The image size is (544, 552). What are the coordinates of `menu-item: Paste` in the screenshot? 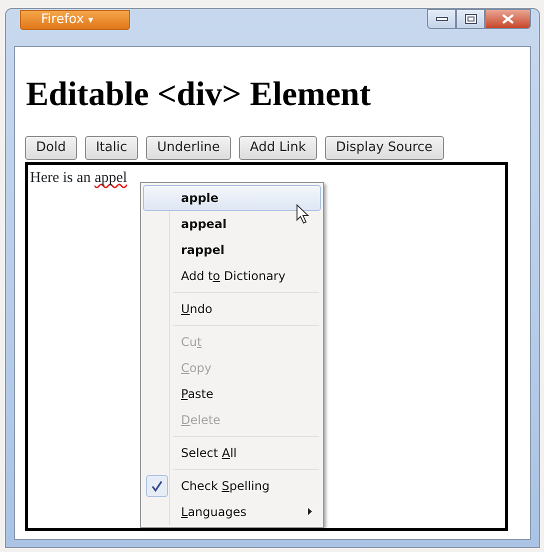 It's located at (232, 393).